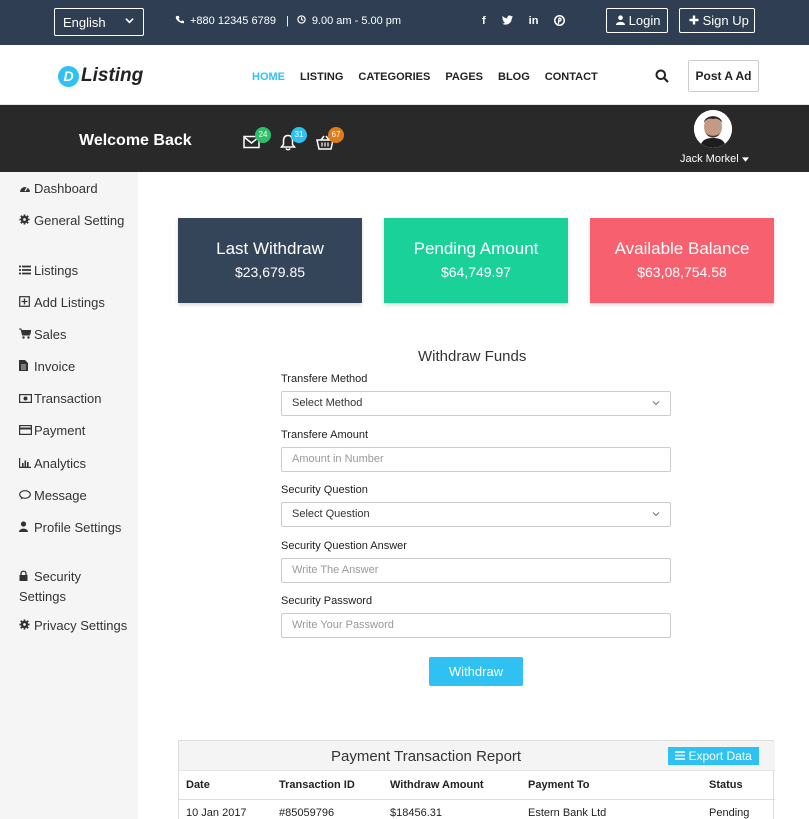 The height and width of the screenshot is (819, 809). I want to click on amount-label: Transfere Amount, so click(325, 435).